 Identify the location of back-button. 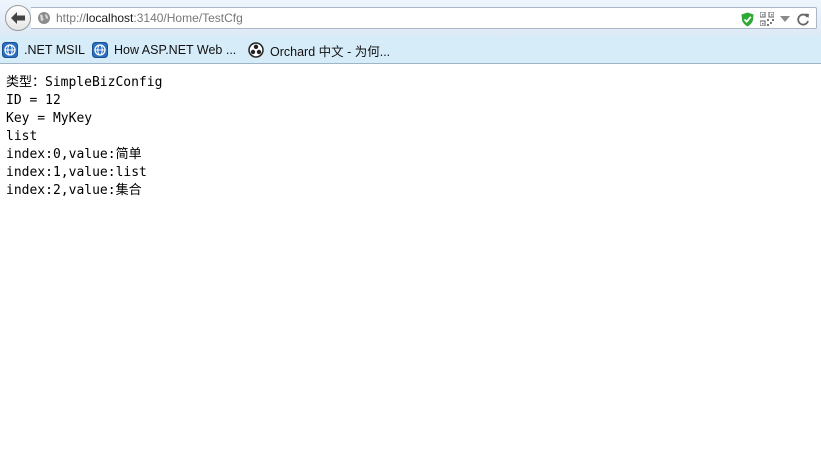
(18, 18).